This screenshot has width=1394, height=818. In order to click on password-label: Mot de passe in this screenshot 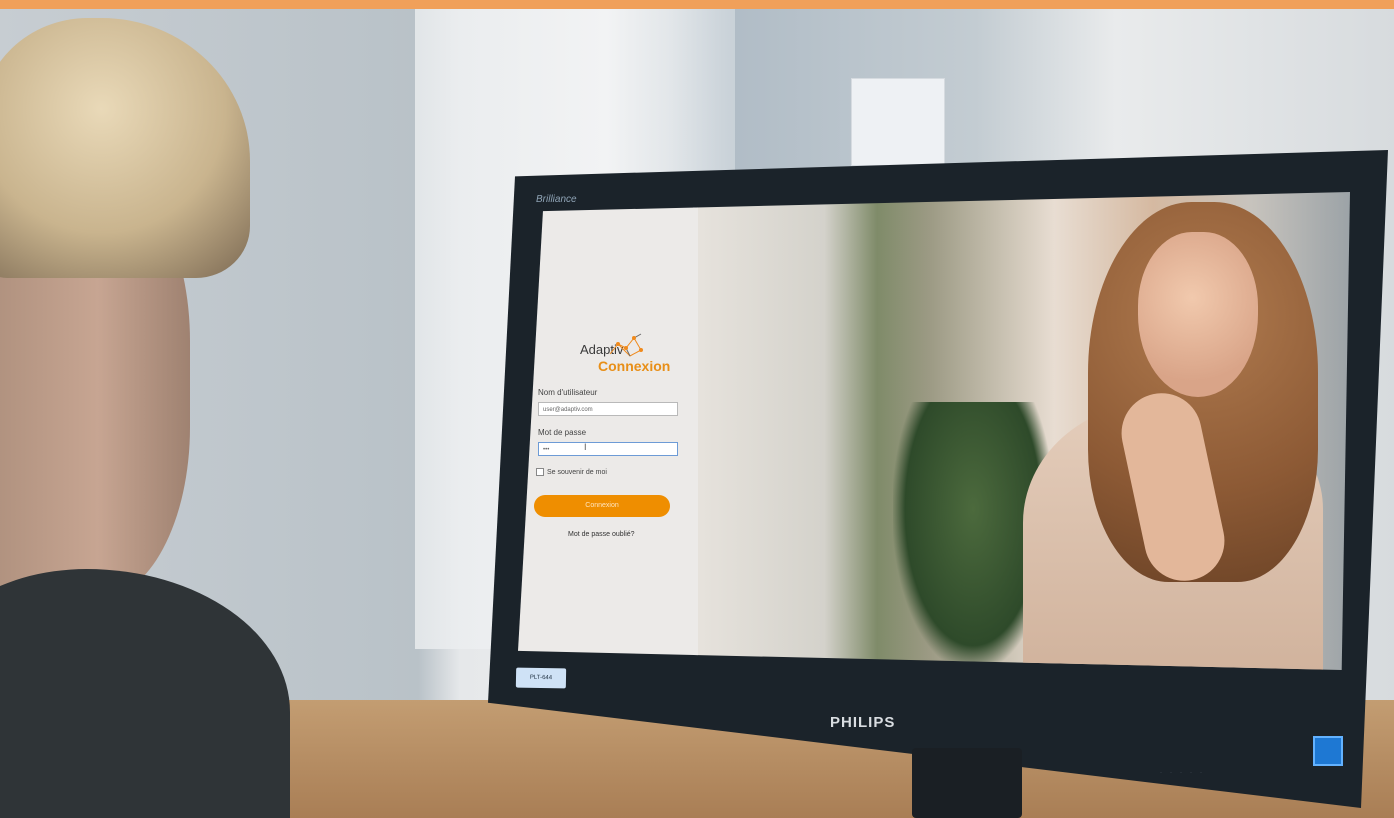, I will do `click(562, 432)`.